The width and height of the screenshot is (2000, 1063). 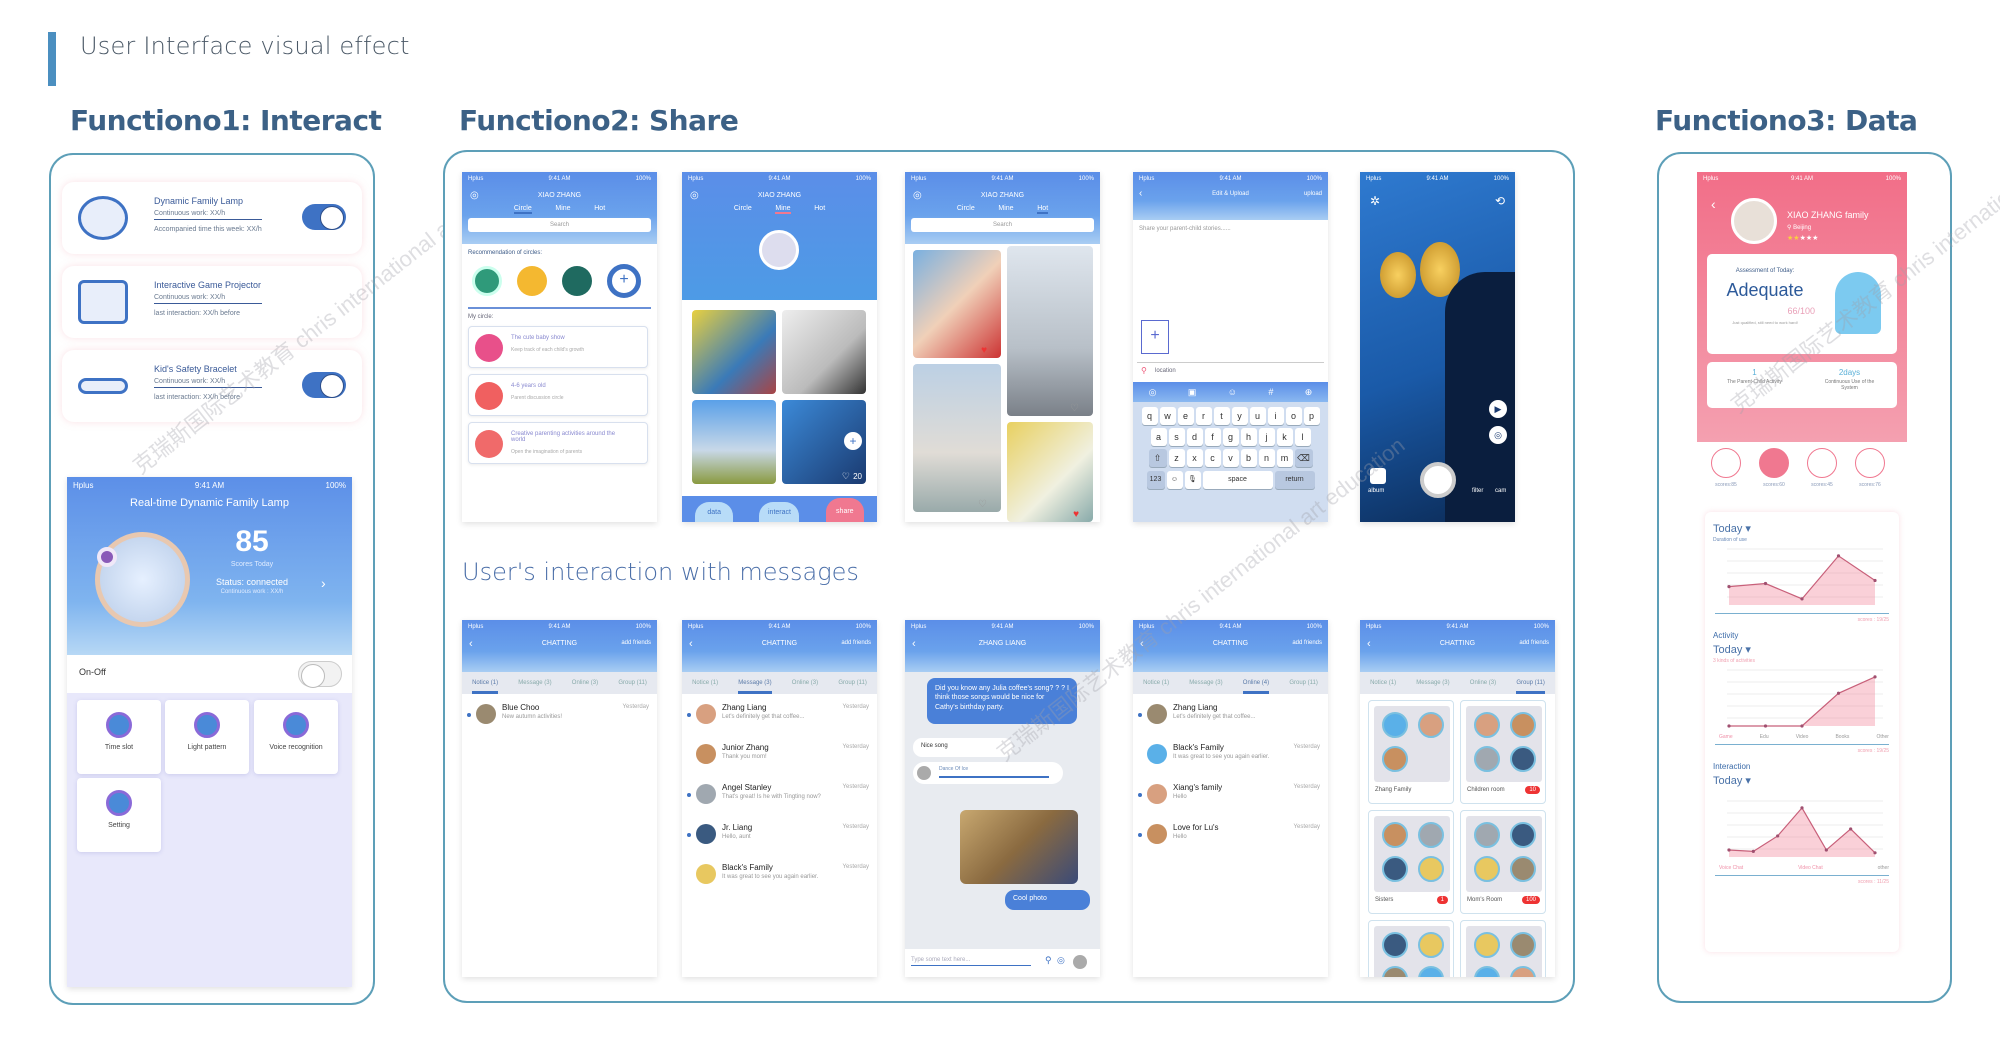 I want to click on more-icon, so click(x=1080, y=962).